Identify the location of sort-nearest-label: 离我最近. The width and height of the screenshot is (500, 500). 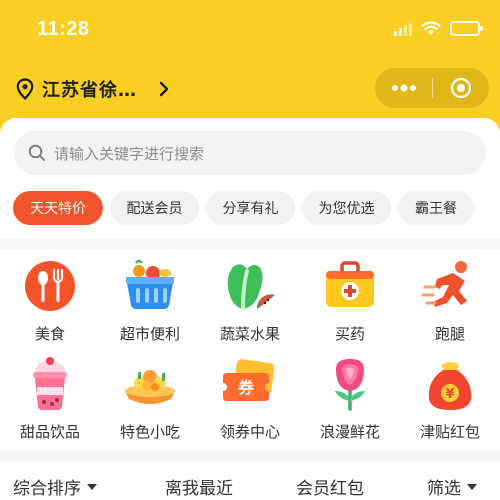
(199, 489).